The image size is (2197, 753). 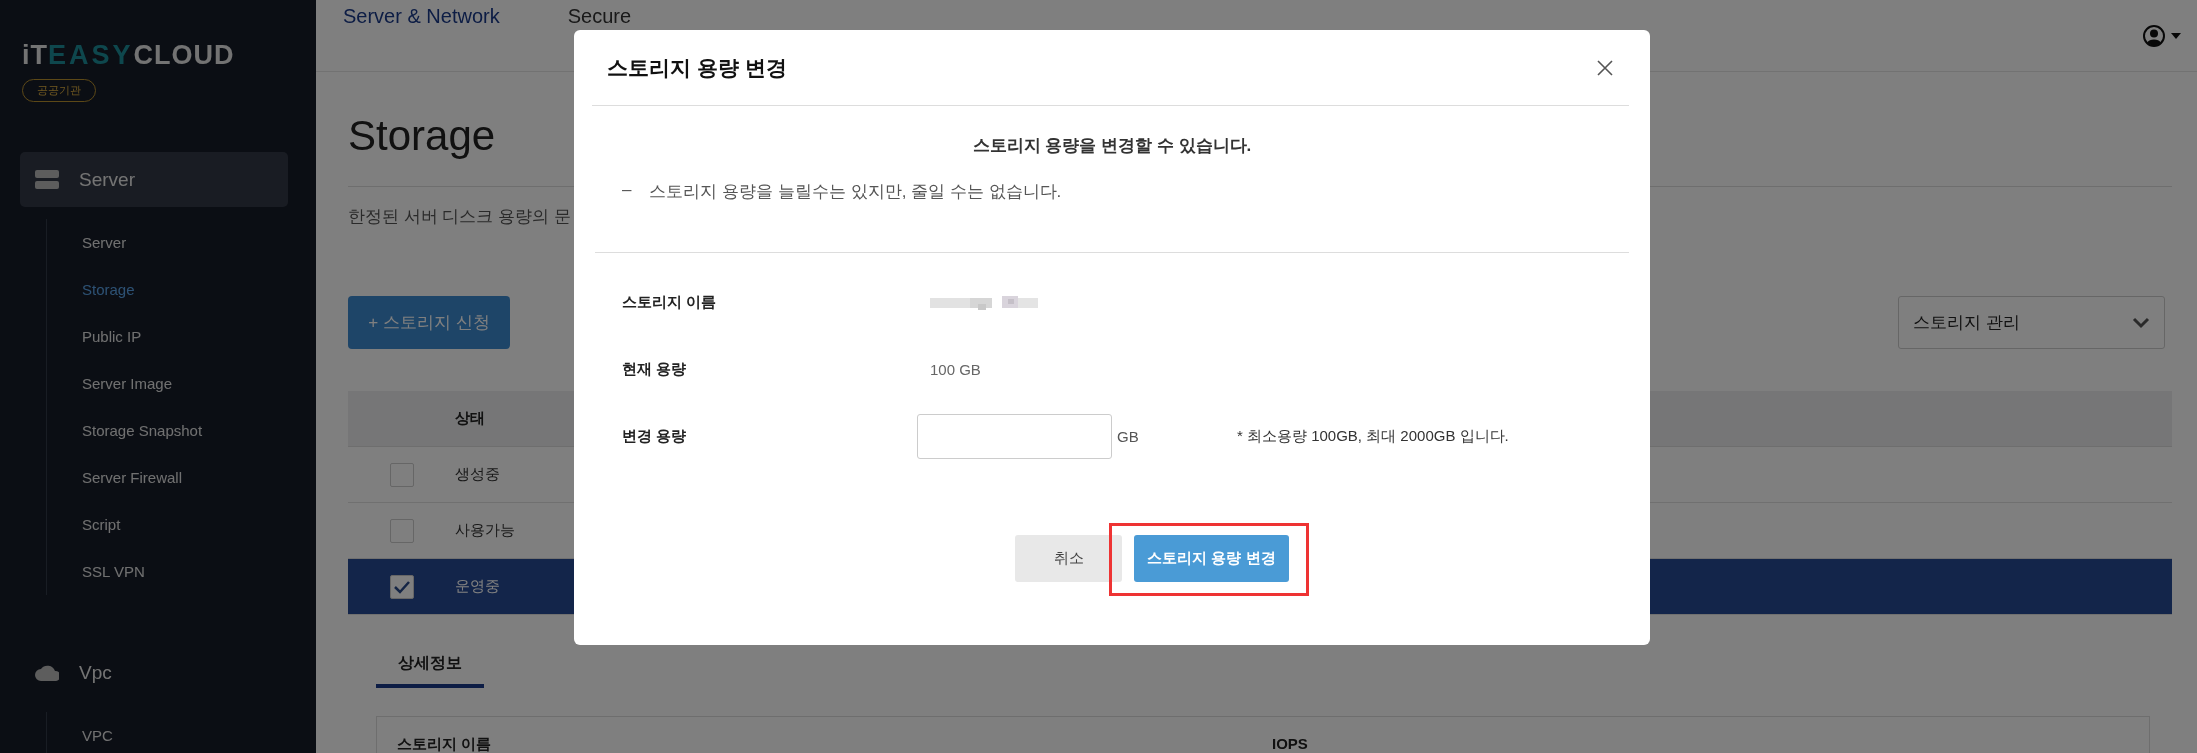 What do you see at coordinates (599, 16) in the screenshot?
I see `top-tab: Secure` at bounding box center [599, 16].